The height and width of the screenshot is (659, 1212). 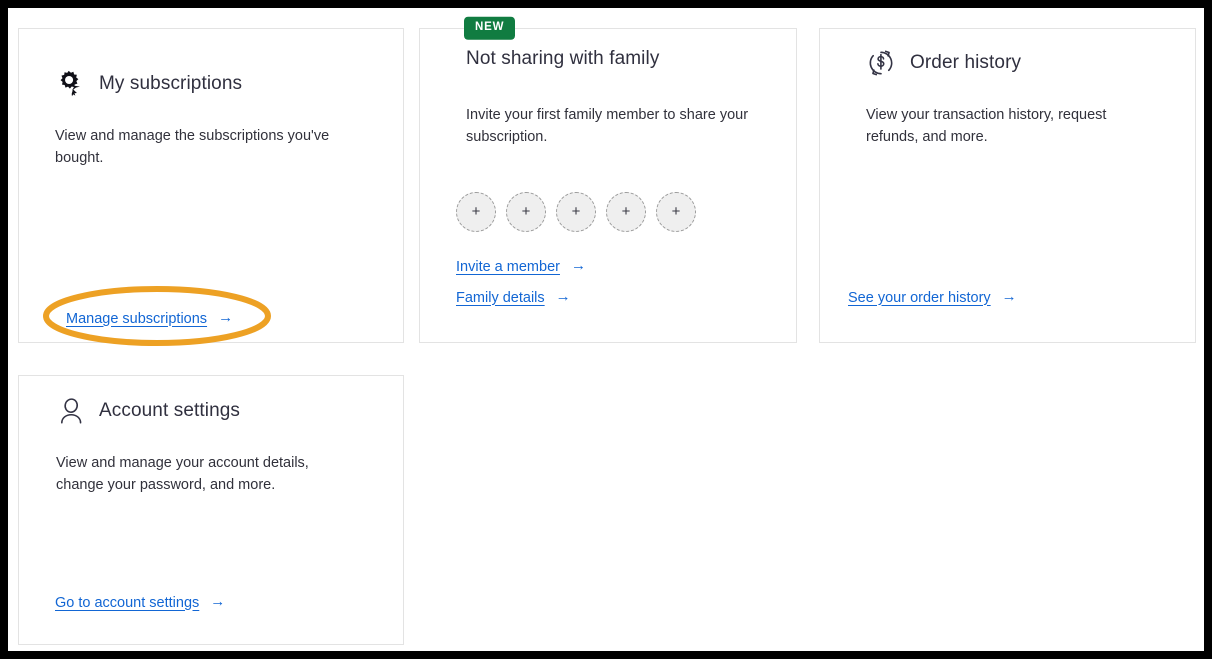 I want to click on gear-subscription-icon, so click(x=70, y=83).